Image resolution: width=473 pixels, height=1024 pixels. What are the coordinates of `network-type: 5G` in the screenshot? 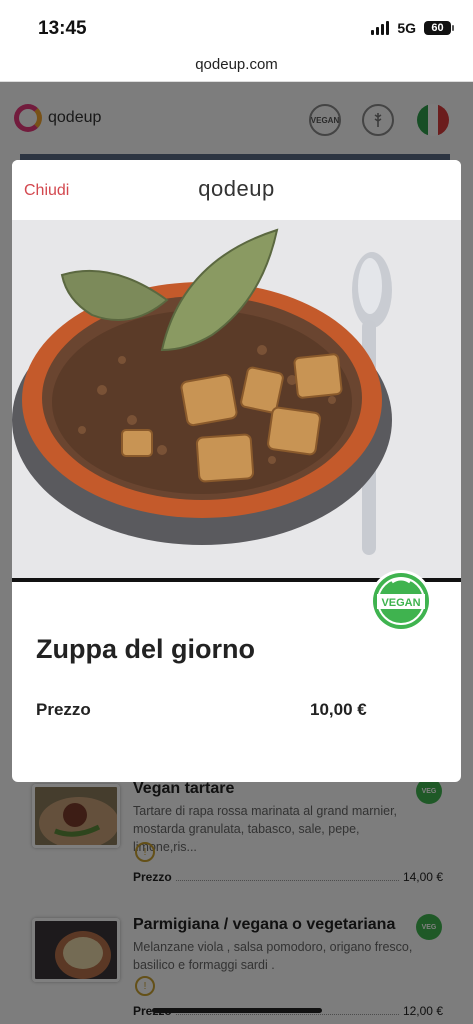 It's located at (406, 28).